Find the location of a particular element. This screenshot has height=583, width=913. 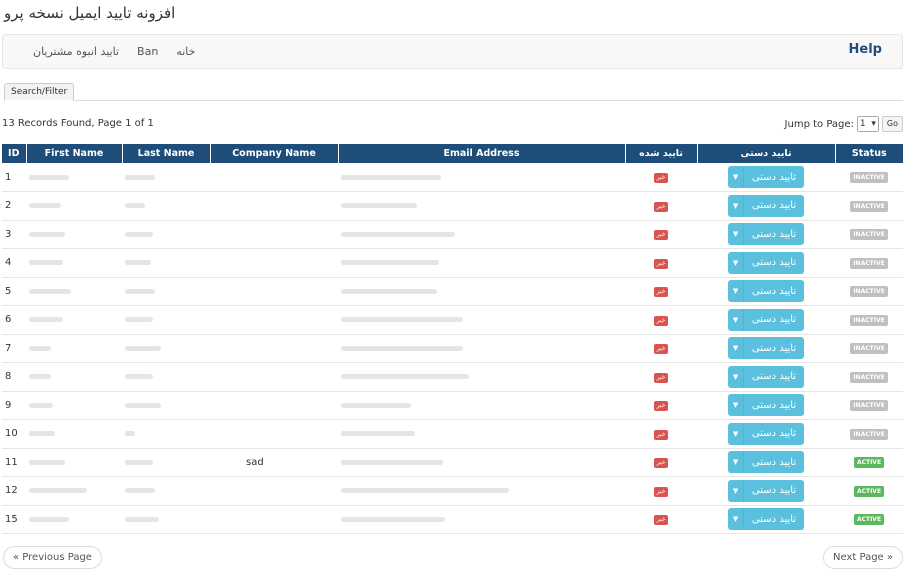

col-id: ID is located at coordinates (14, 153).